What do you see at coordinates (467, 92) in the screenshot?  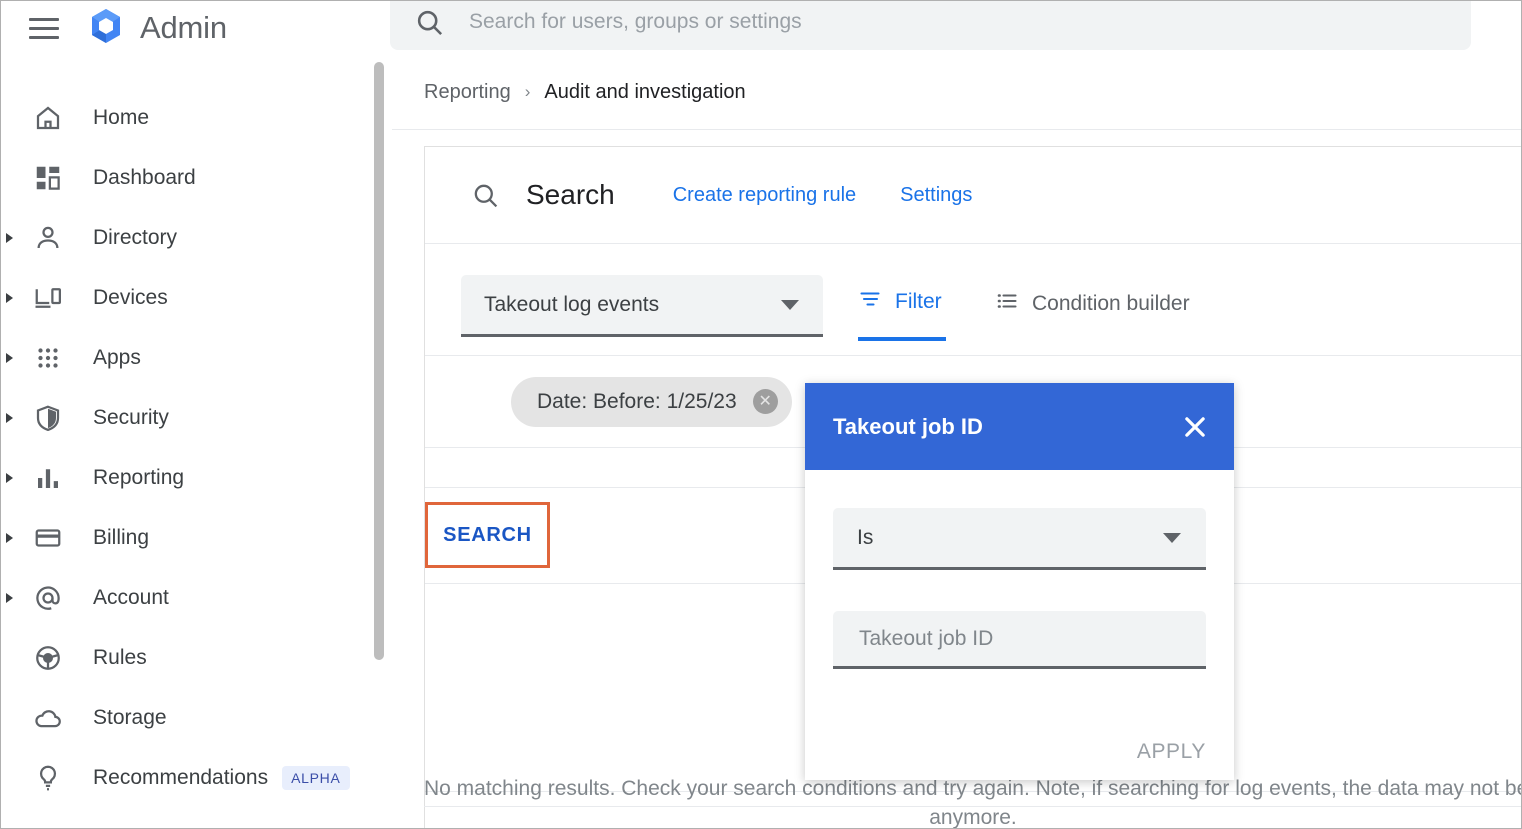 I see `breadcrumb-parent: Reporting` at bounding box center [467, 92].